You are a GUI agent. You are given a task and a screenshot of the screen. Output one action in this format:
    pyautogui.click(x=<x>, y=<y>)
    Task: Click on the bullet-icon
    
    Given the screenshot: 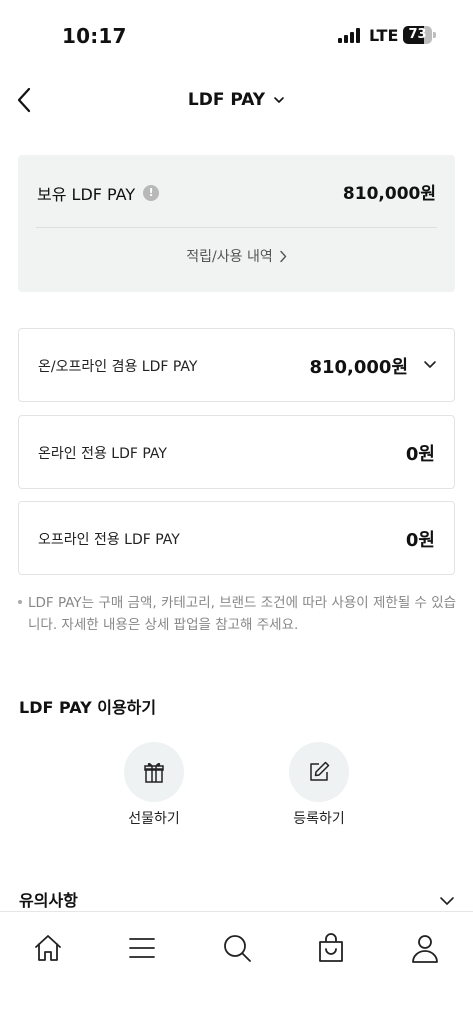 What is the action you would take?
    pyautogui.click(x=20, y=602)
    